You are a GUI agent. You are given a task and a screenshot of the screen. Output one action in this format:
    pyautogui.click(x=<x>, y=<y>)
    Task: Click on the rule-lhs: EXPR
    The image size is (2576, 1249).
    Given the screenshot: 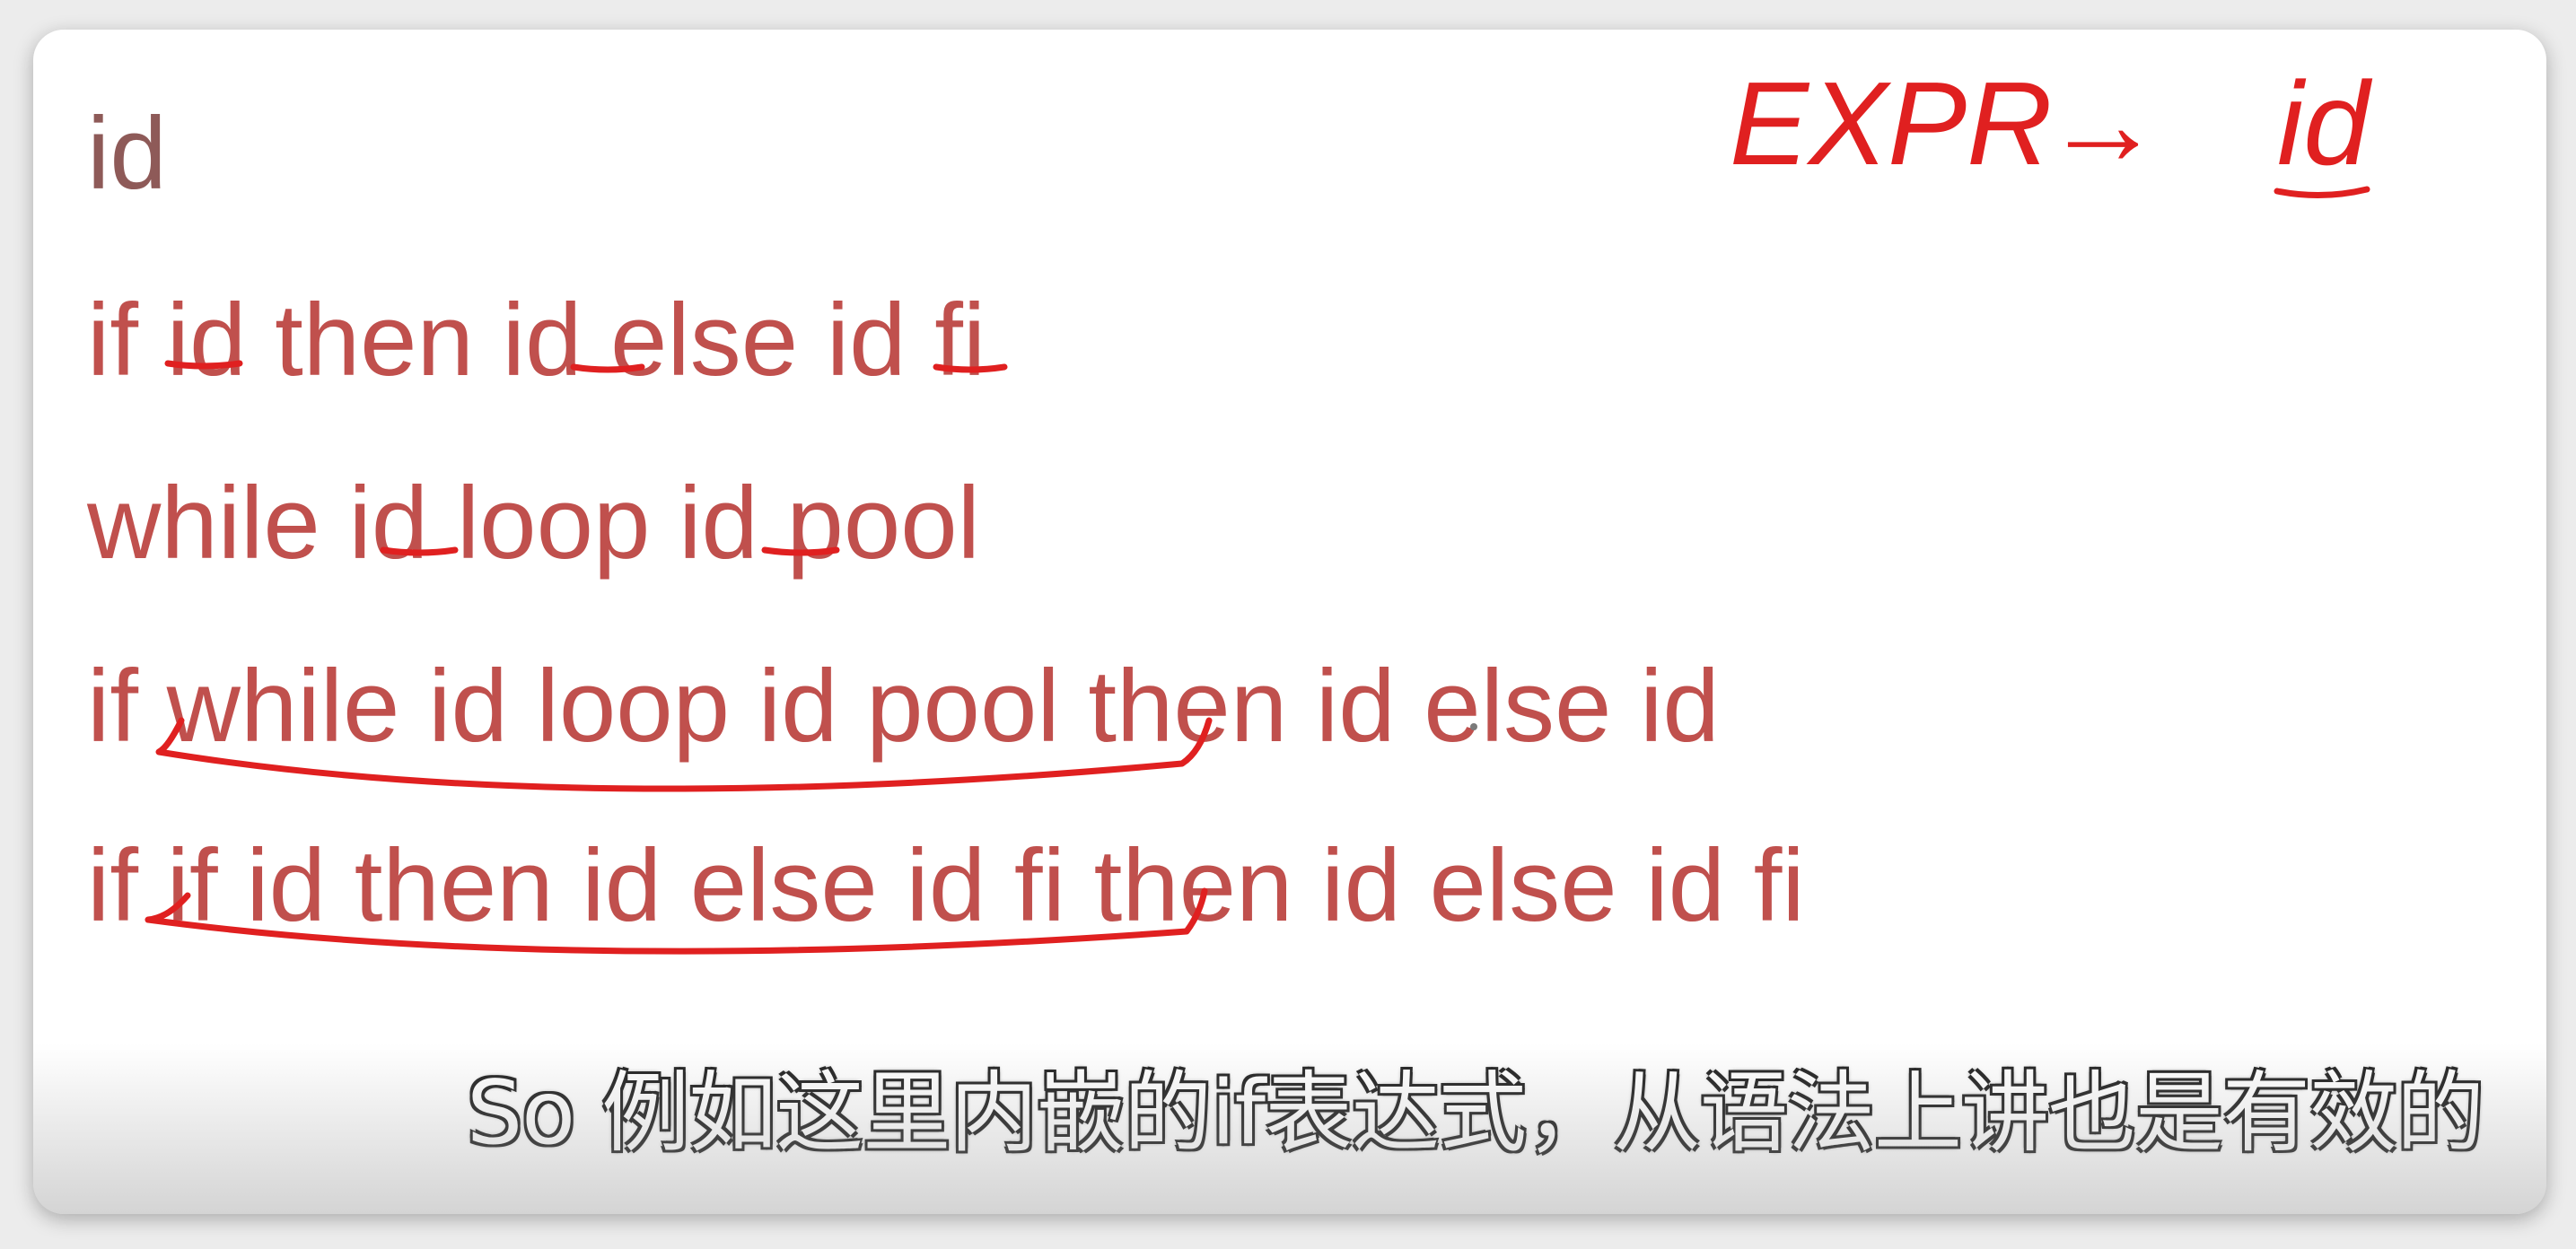 What is the action you would take?
    pyautogui.click(x=1891, y=123)
    